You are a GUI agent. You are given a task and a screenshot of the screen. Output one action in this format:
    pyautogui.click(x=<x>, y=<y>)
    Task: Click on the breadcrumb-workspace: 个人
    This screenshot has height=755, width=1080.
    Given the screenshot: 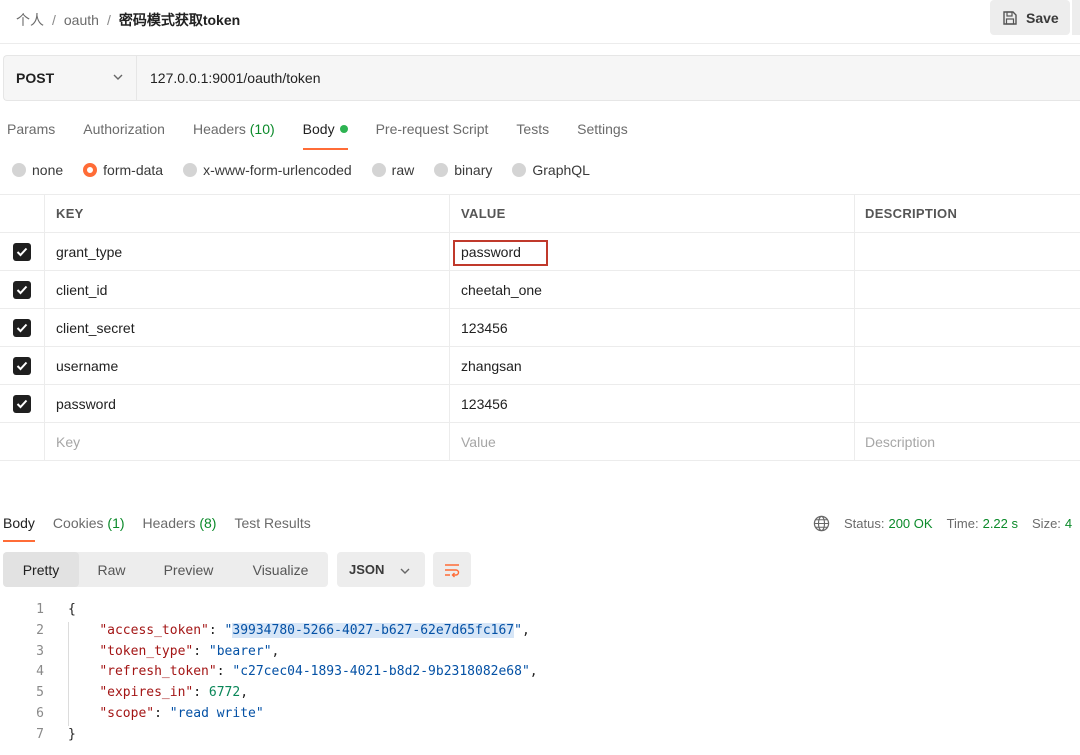 What is the action you would take?
    pyautogui.click(x=30, y=20)
    